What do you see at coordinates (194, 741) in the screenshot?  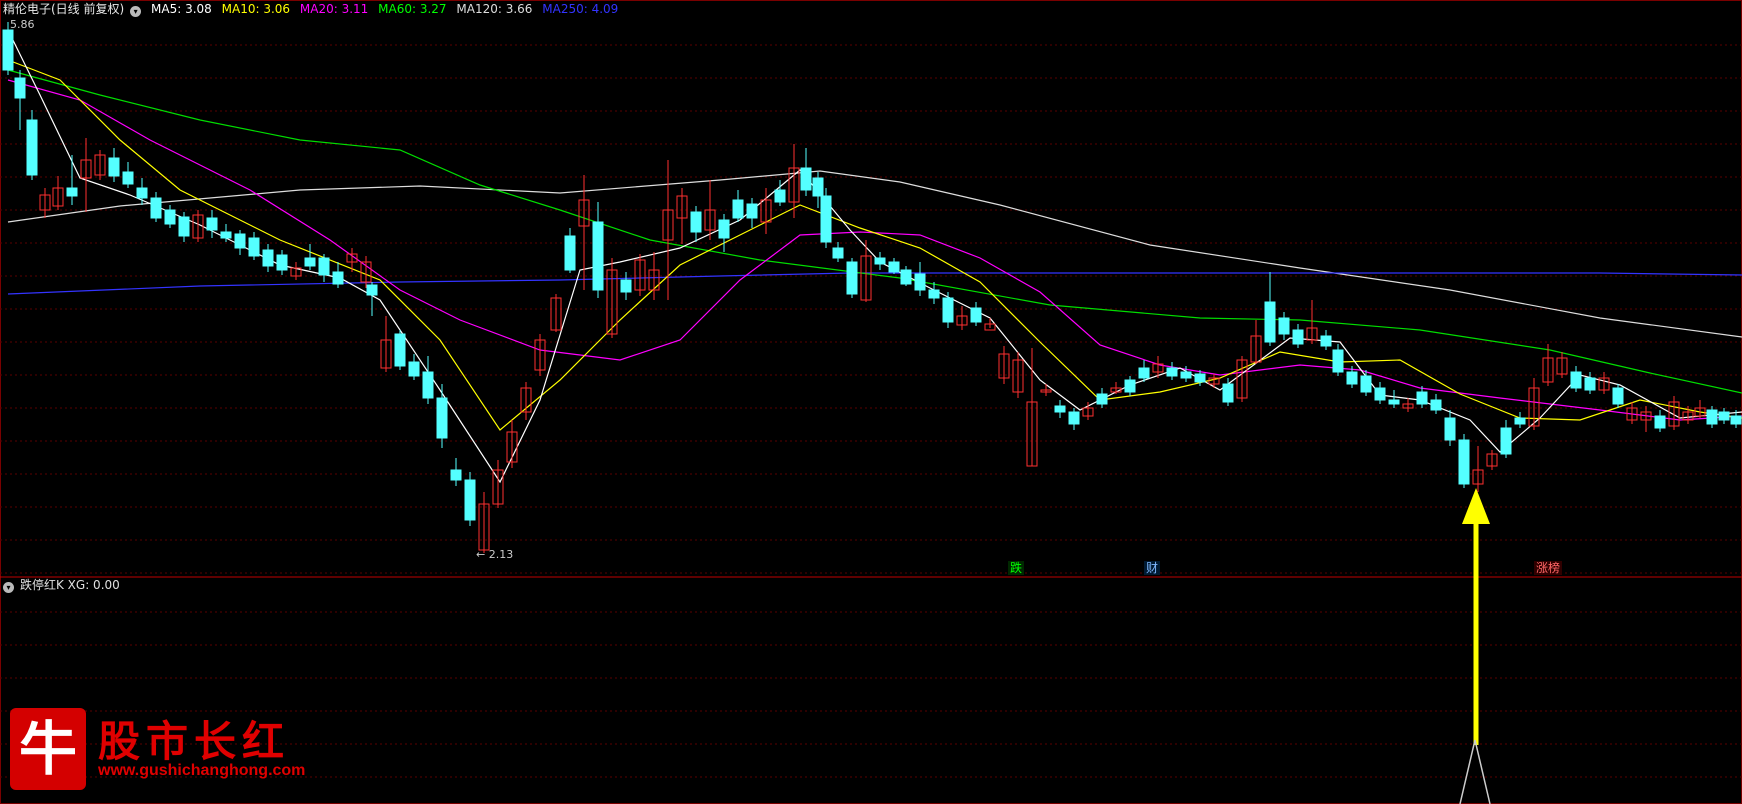 I see `logo-title: 股市长红` at bounding box center [194, 741].